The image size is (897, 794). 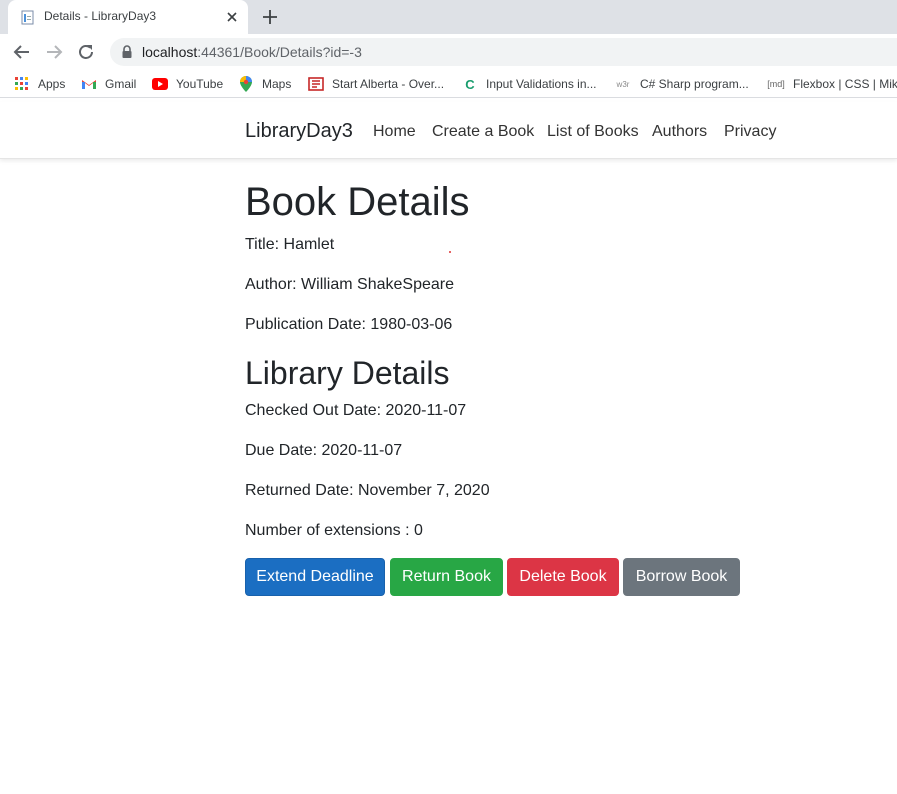 I want to click on start-alberta-icon, so click(x=316, y=84).